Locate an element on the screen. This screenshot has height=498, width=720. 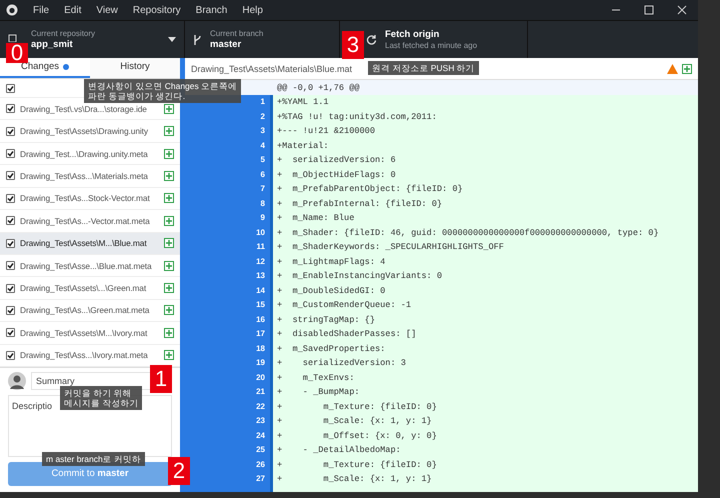
code-line: + m_TexEnvs: is located at coordinates (315, 378).